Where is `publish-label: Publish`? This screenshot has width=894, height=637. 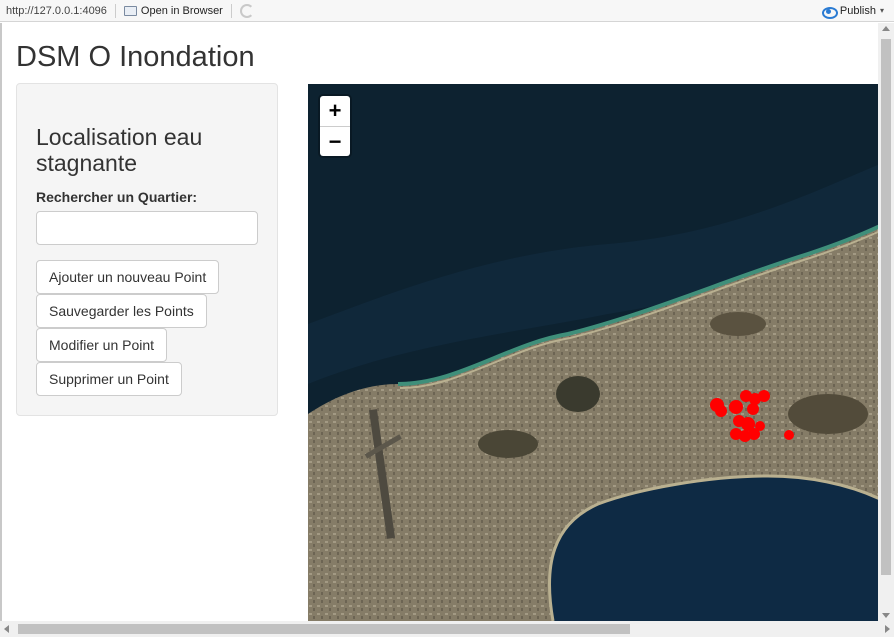 publish-label: Publish is located at coordinates (857, 10).